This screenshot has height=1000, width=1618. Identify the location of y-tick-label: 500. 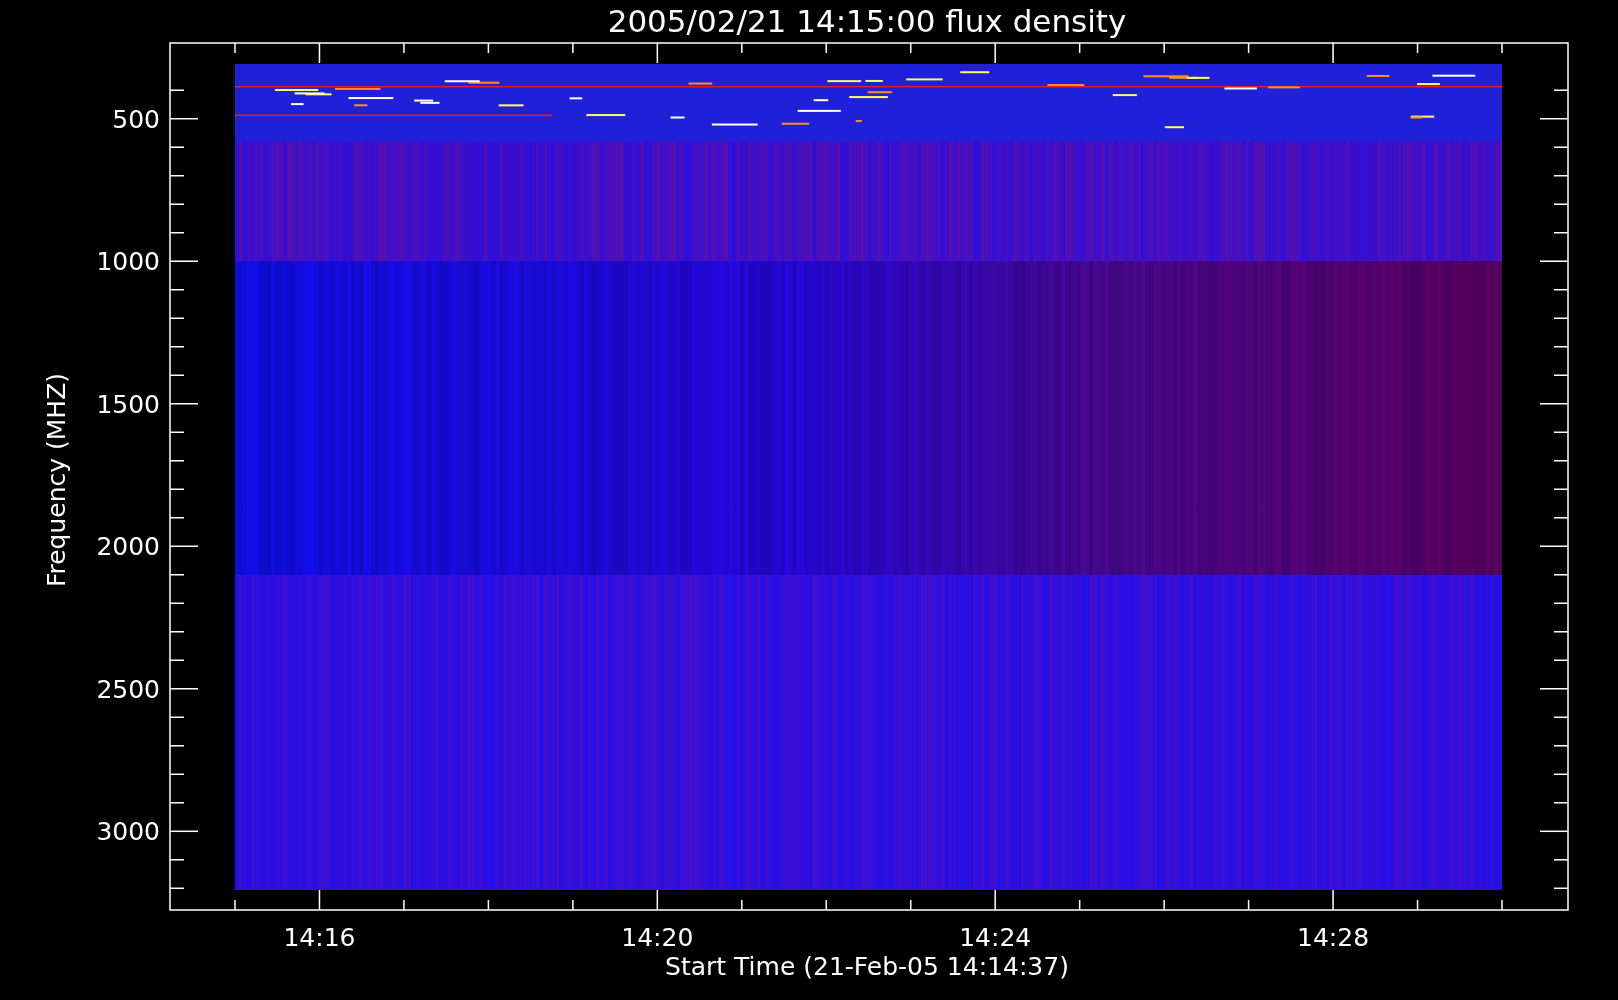
(136, 119).